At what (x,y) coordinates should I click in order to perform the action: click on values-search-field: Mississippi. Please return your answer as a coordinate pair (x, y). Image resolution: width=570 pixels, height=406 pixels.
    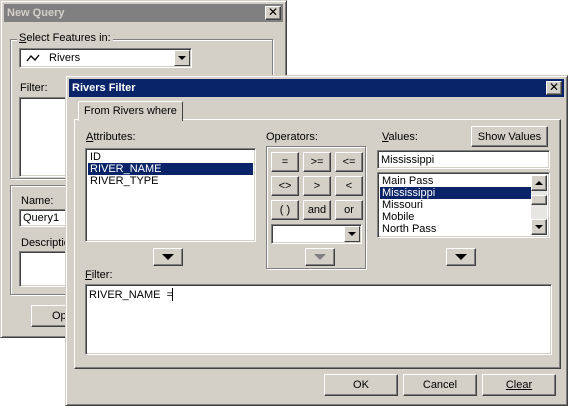
    Looking at the image, I should click on (463, 159).